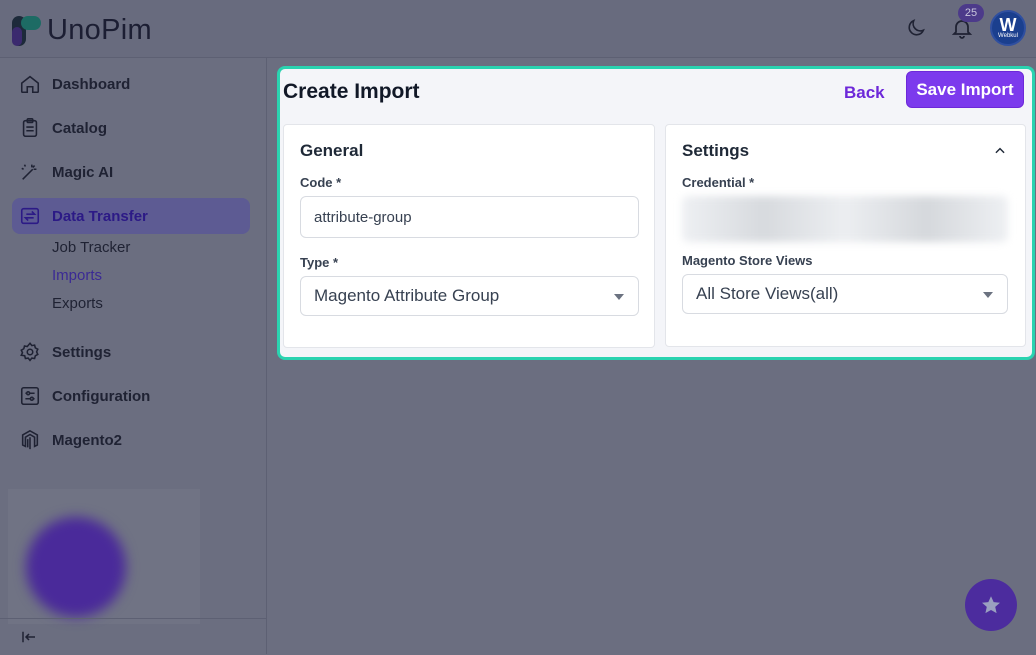 This screenshot has height=655, width=1036. I want to click on star-icon, so click(991, 605).